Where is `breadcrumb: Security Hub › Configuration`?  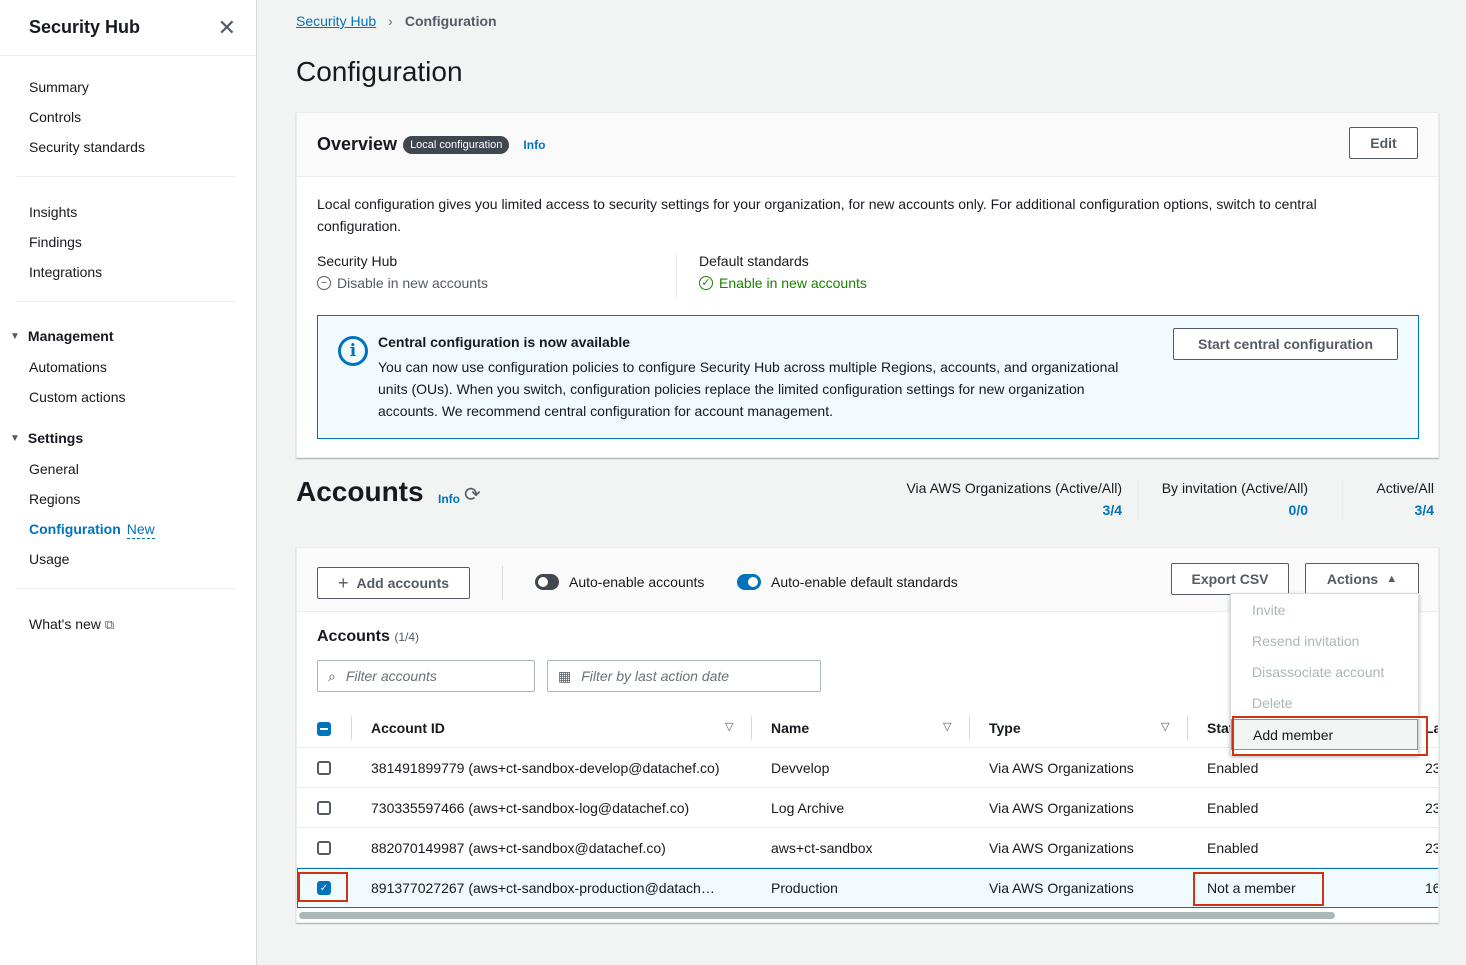
breadcrumb: Security Hub › Configuration is located at coordinates (396, 21).